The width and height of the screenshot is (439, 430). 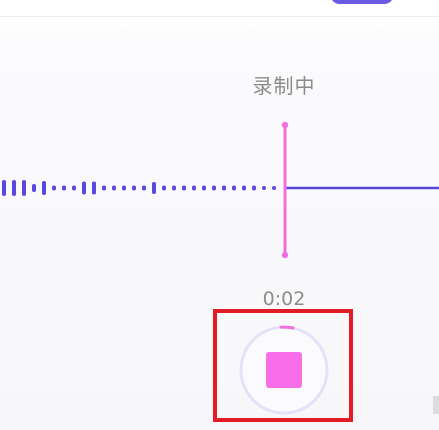 I want to click on waveform-bars, so click(x=139, y=188).